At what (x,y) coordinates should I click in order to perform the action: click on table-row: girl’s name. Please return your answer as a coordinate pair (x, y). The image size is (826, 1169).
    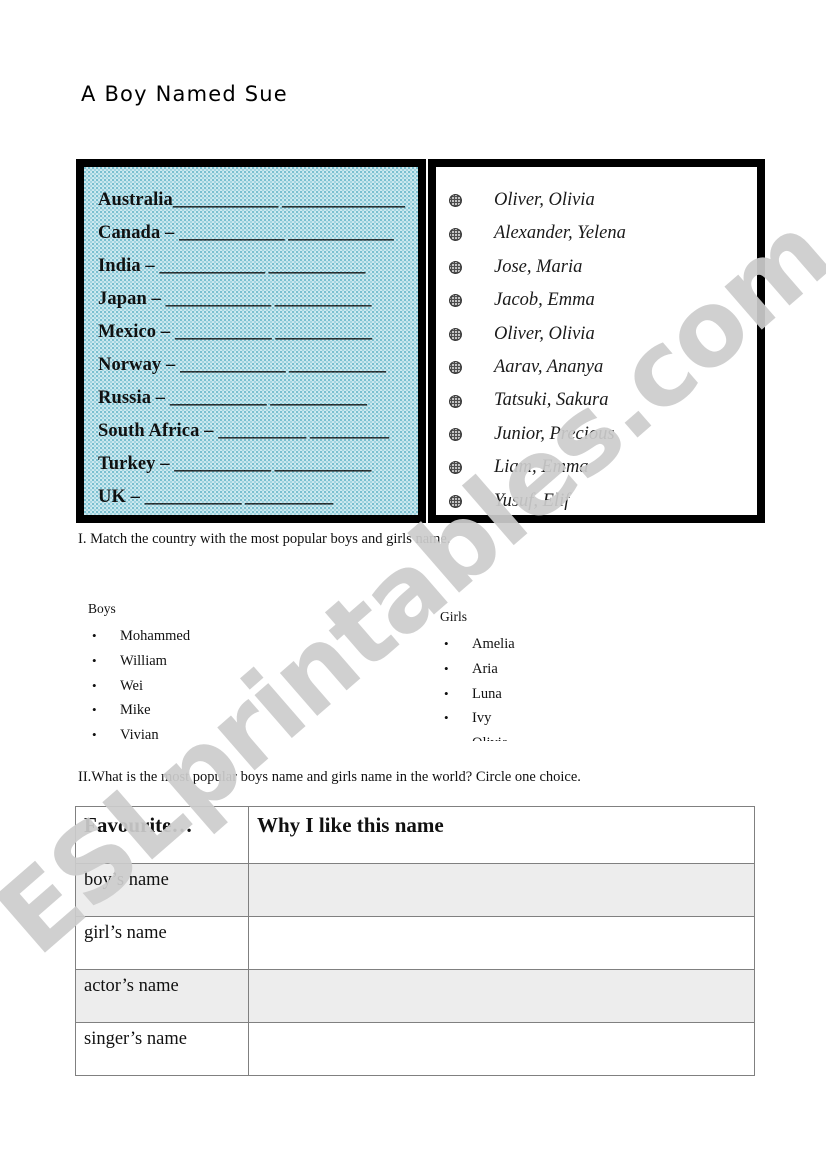
    Looking at the image, I should click on (415, 943).